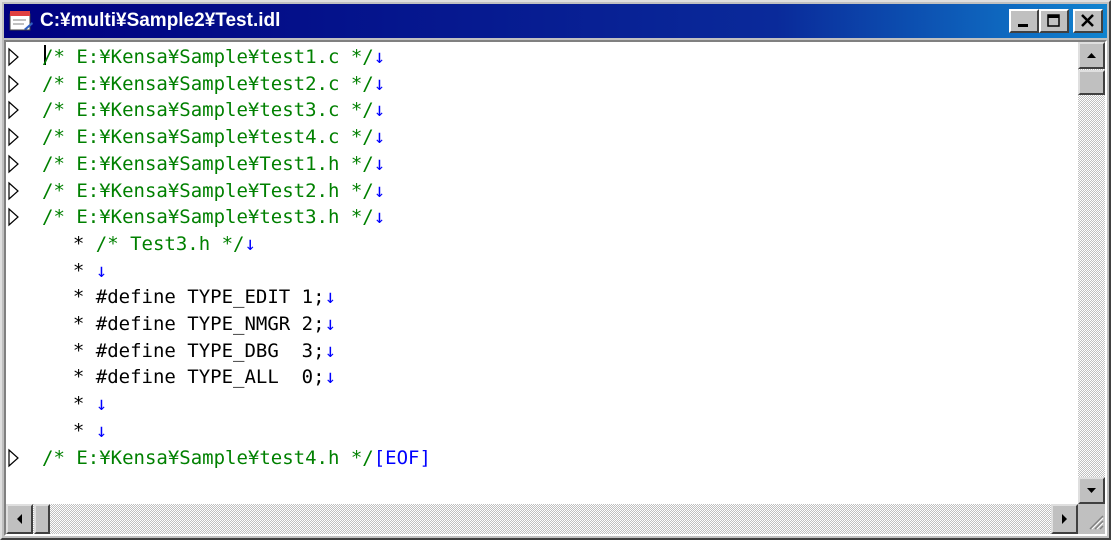 The width and height of the screenshot is (1111, 540). What do you see at coordinates (1023, 25) in the screenshot?
I see `minimize-icon` at bounding box center [1023, 25].